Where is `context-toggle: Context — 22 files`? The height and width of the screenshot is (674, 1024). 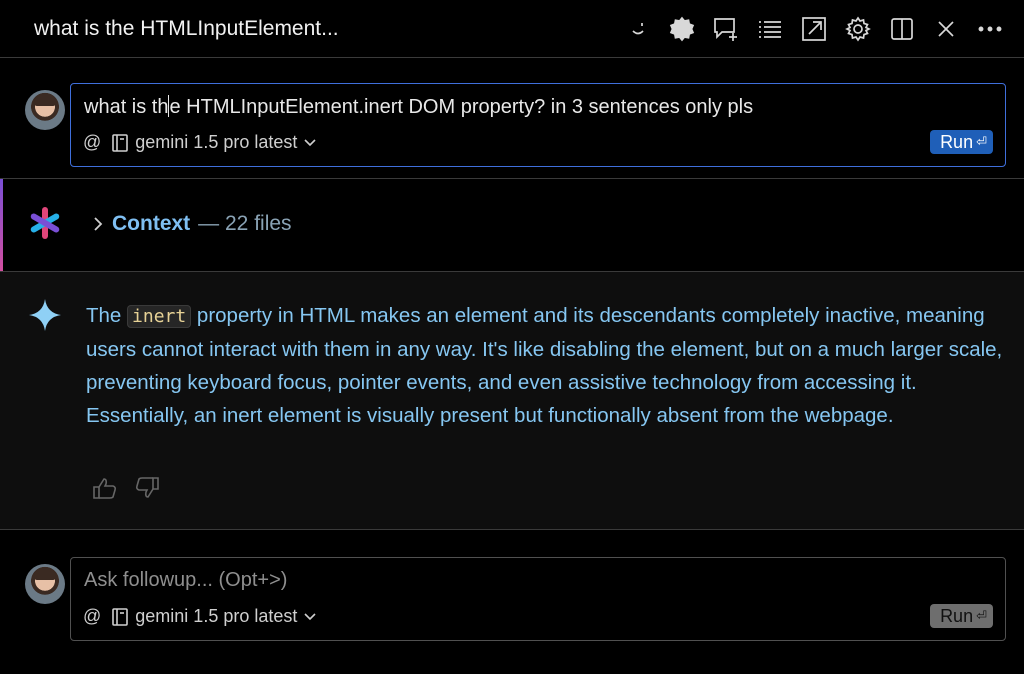 context-toggle: Context — 22 files is located at coordinates (192, 224).